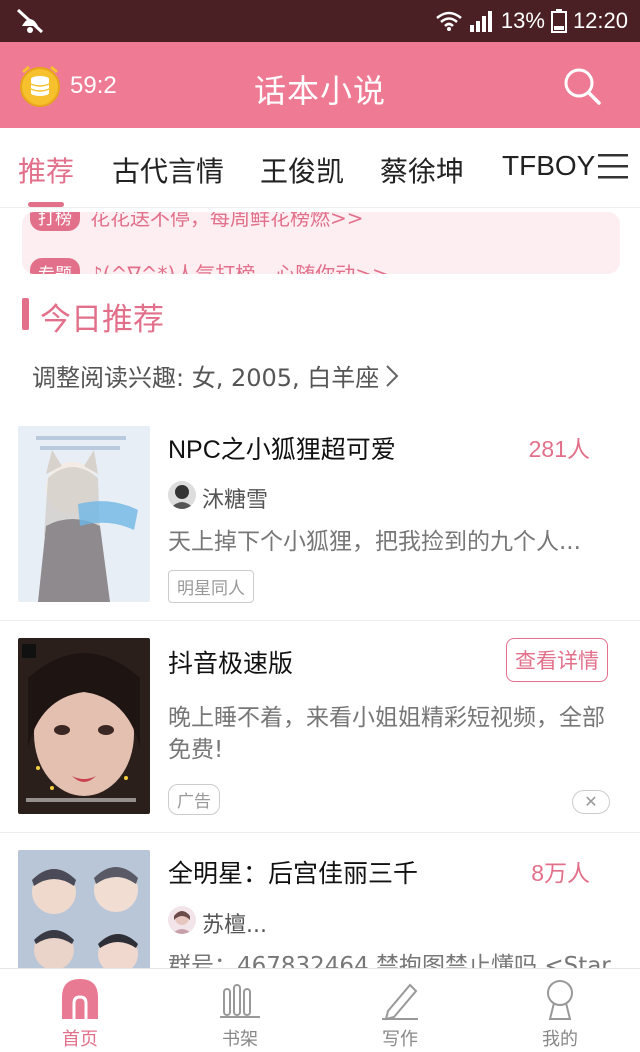  What do you see at coordinates (240, 1039) in the screenshot?
I see `nav-label: 书架` at bounding box center [240, 1039].